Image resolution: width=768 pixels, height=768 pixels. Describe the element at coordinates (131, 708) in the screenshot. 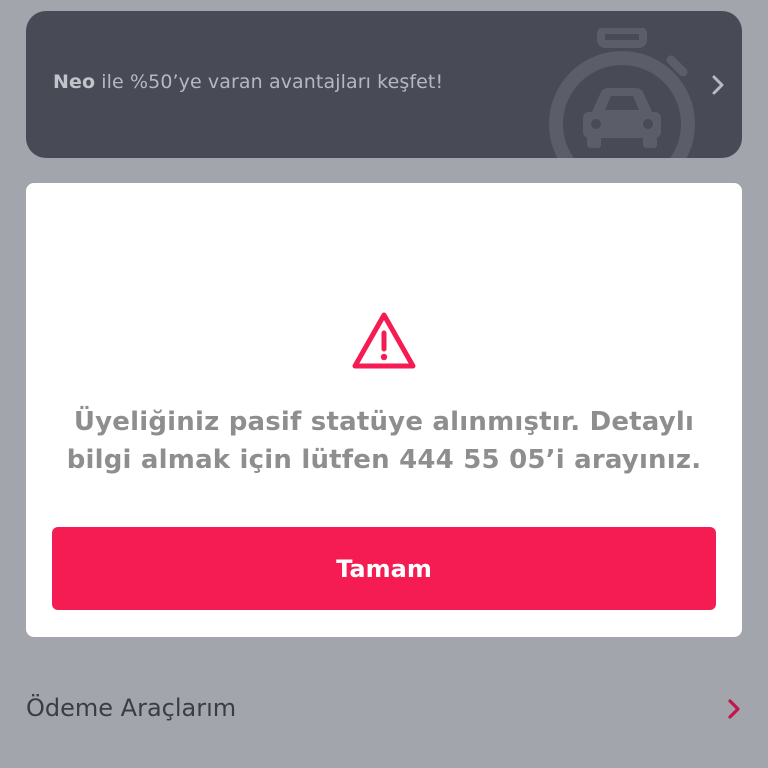

I see `menu-item-label: Ödeme Araçlarım` at that location.